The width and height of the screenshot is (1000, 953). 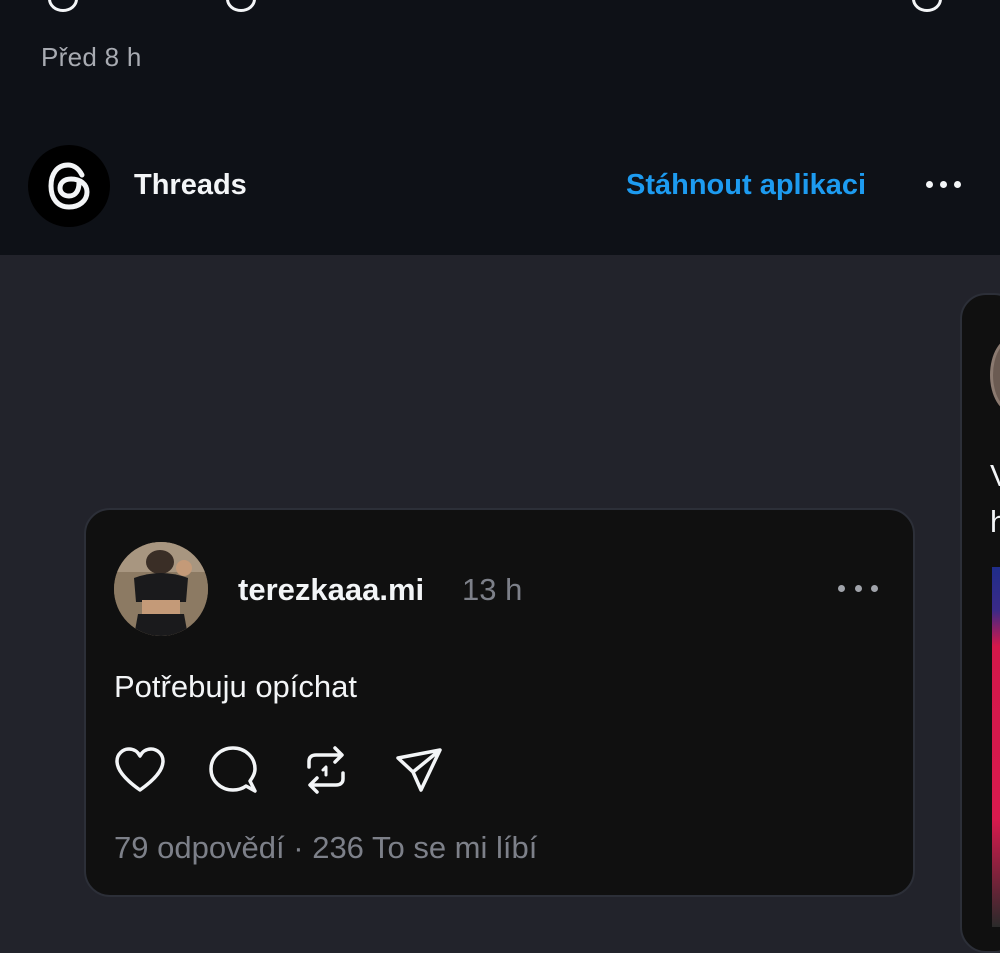 I want to click on back-icon, so click(x=63, y=6).